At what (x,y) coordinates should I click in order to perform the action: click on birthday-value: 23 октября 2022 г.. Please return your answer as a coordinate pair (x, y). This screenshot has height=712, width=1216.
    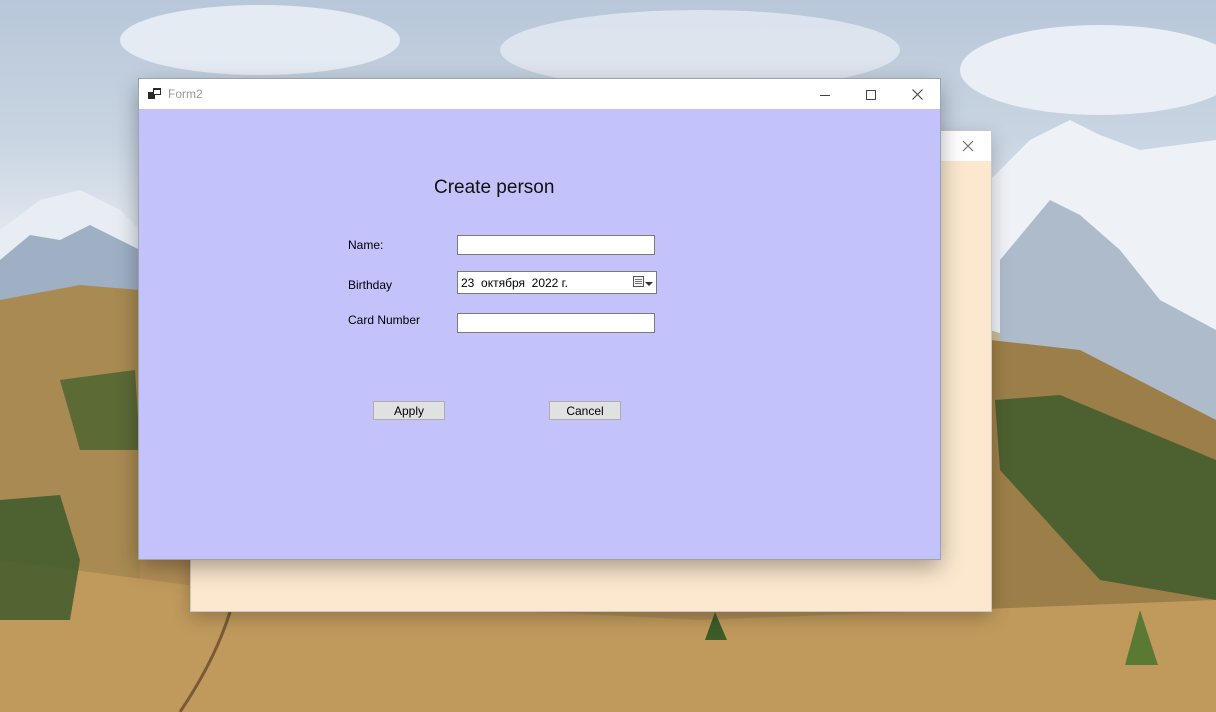
    Looking at the image, I should click on (514, 282).